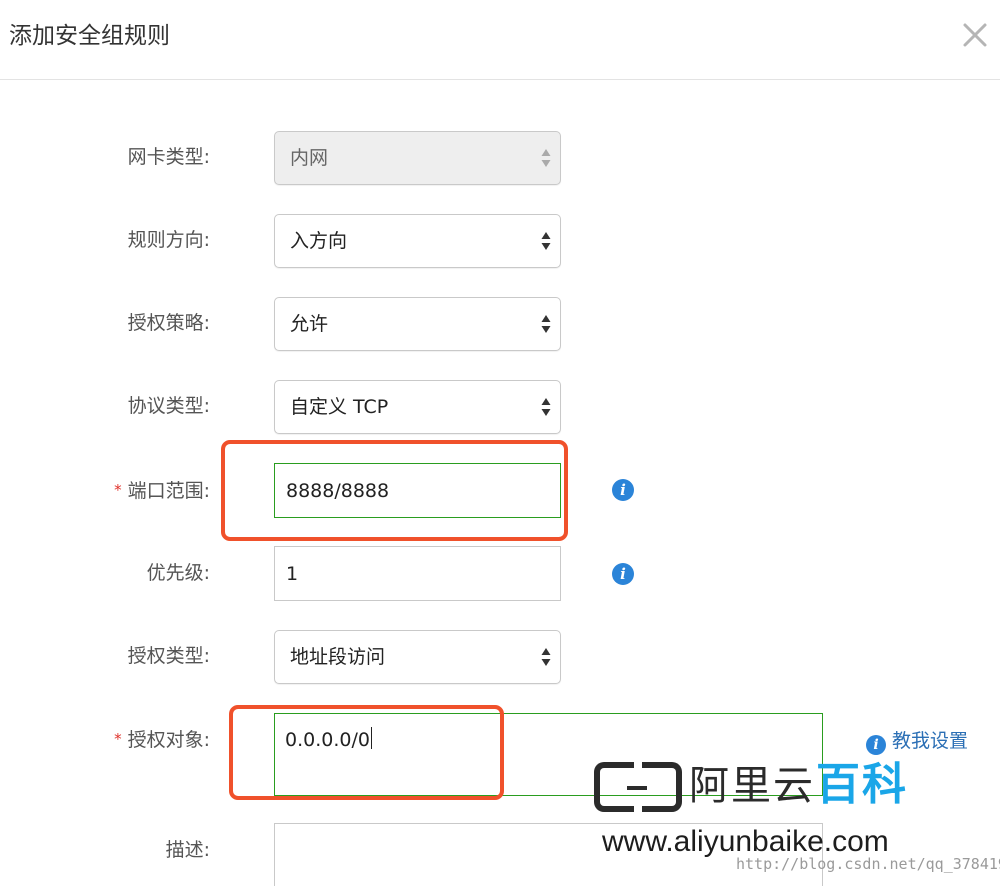 The height and width of the screenshot is (886, 1000). Describe the element at coordinates (338, 657) in the screenshot. I see `auth-type-value: 地址段访问` at that location.